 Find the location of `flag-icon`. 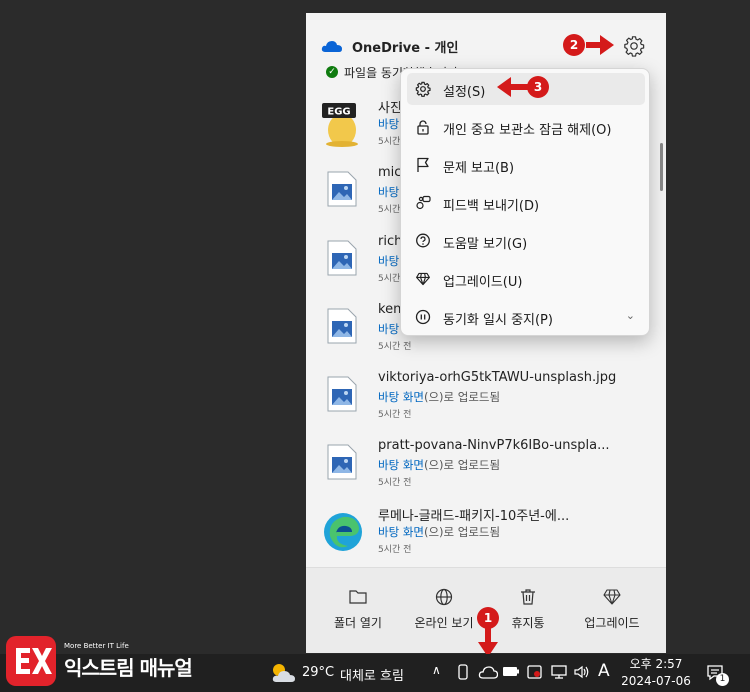

flag-icon is located at coordinates (423, 164).